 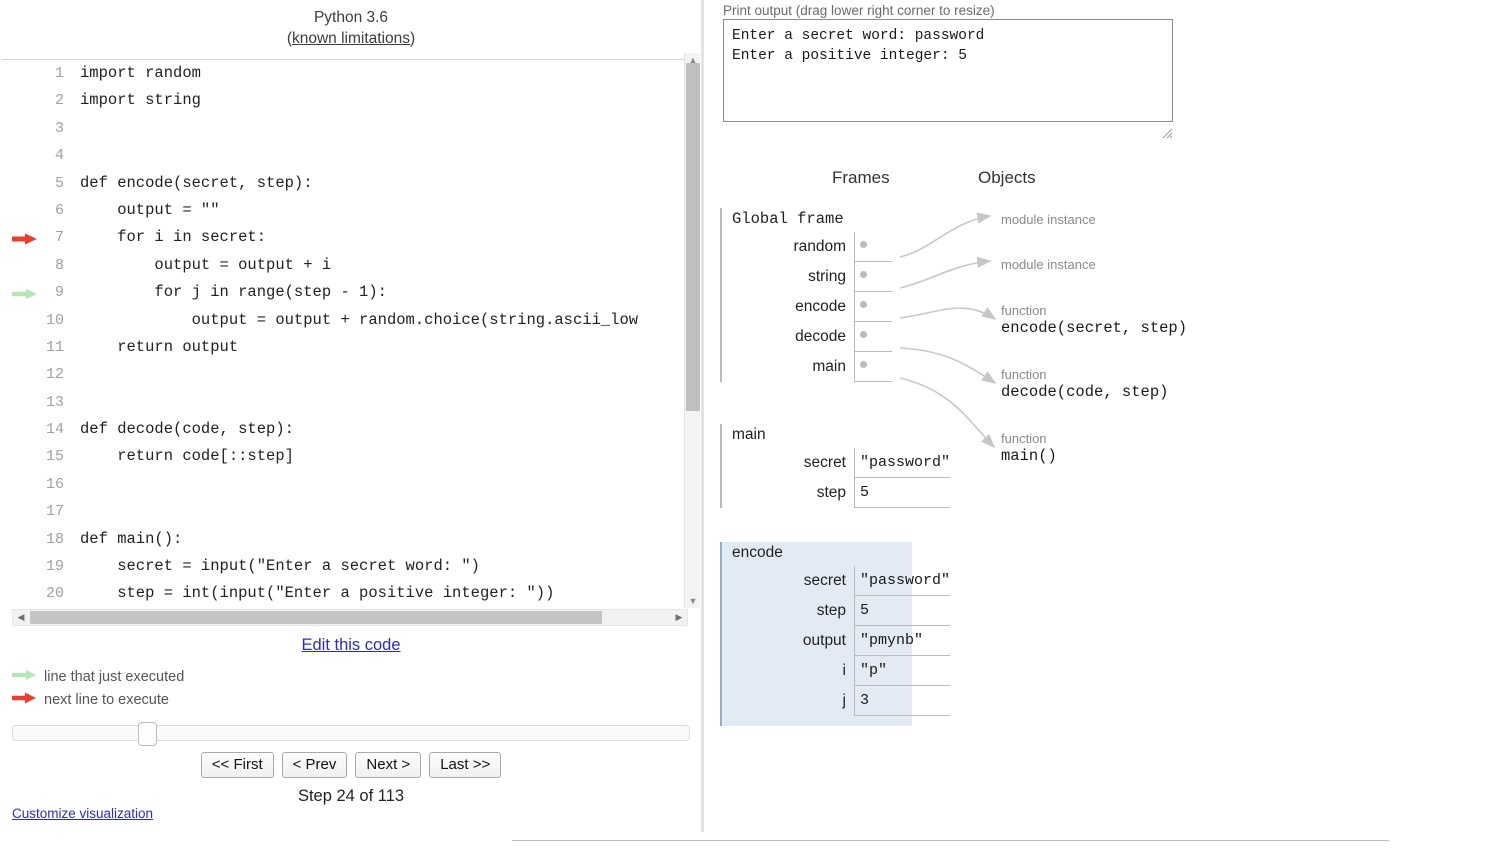 What do you see at coordinates (902, 701) in the screenshot?
I see `variable-value: 3` at bounding box center [902, 701].